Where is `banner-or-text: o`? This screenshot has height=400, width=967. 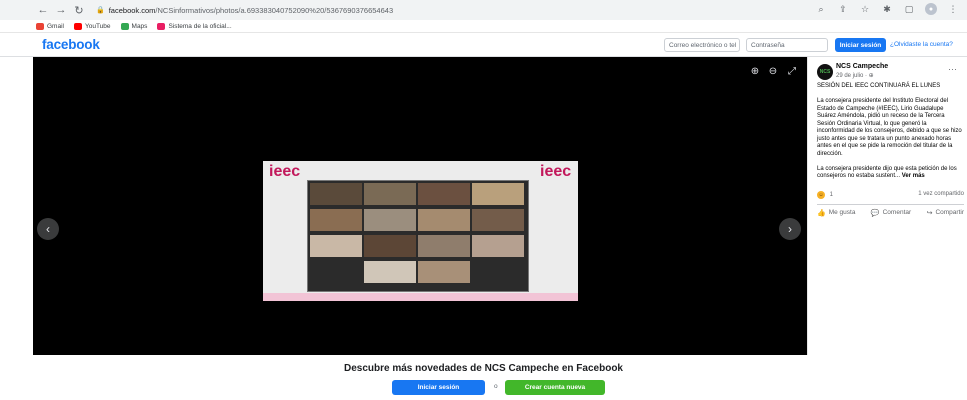
banner-or-text: o is located at coordinates (496, 386).